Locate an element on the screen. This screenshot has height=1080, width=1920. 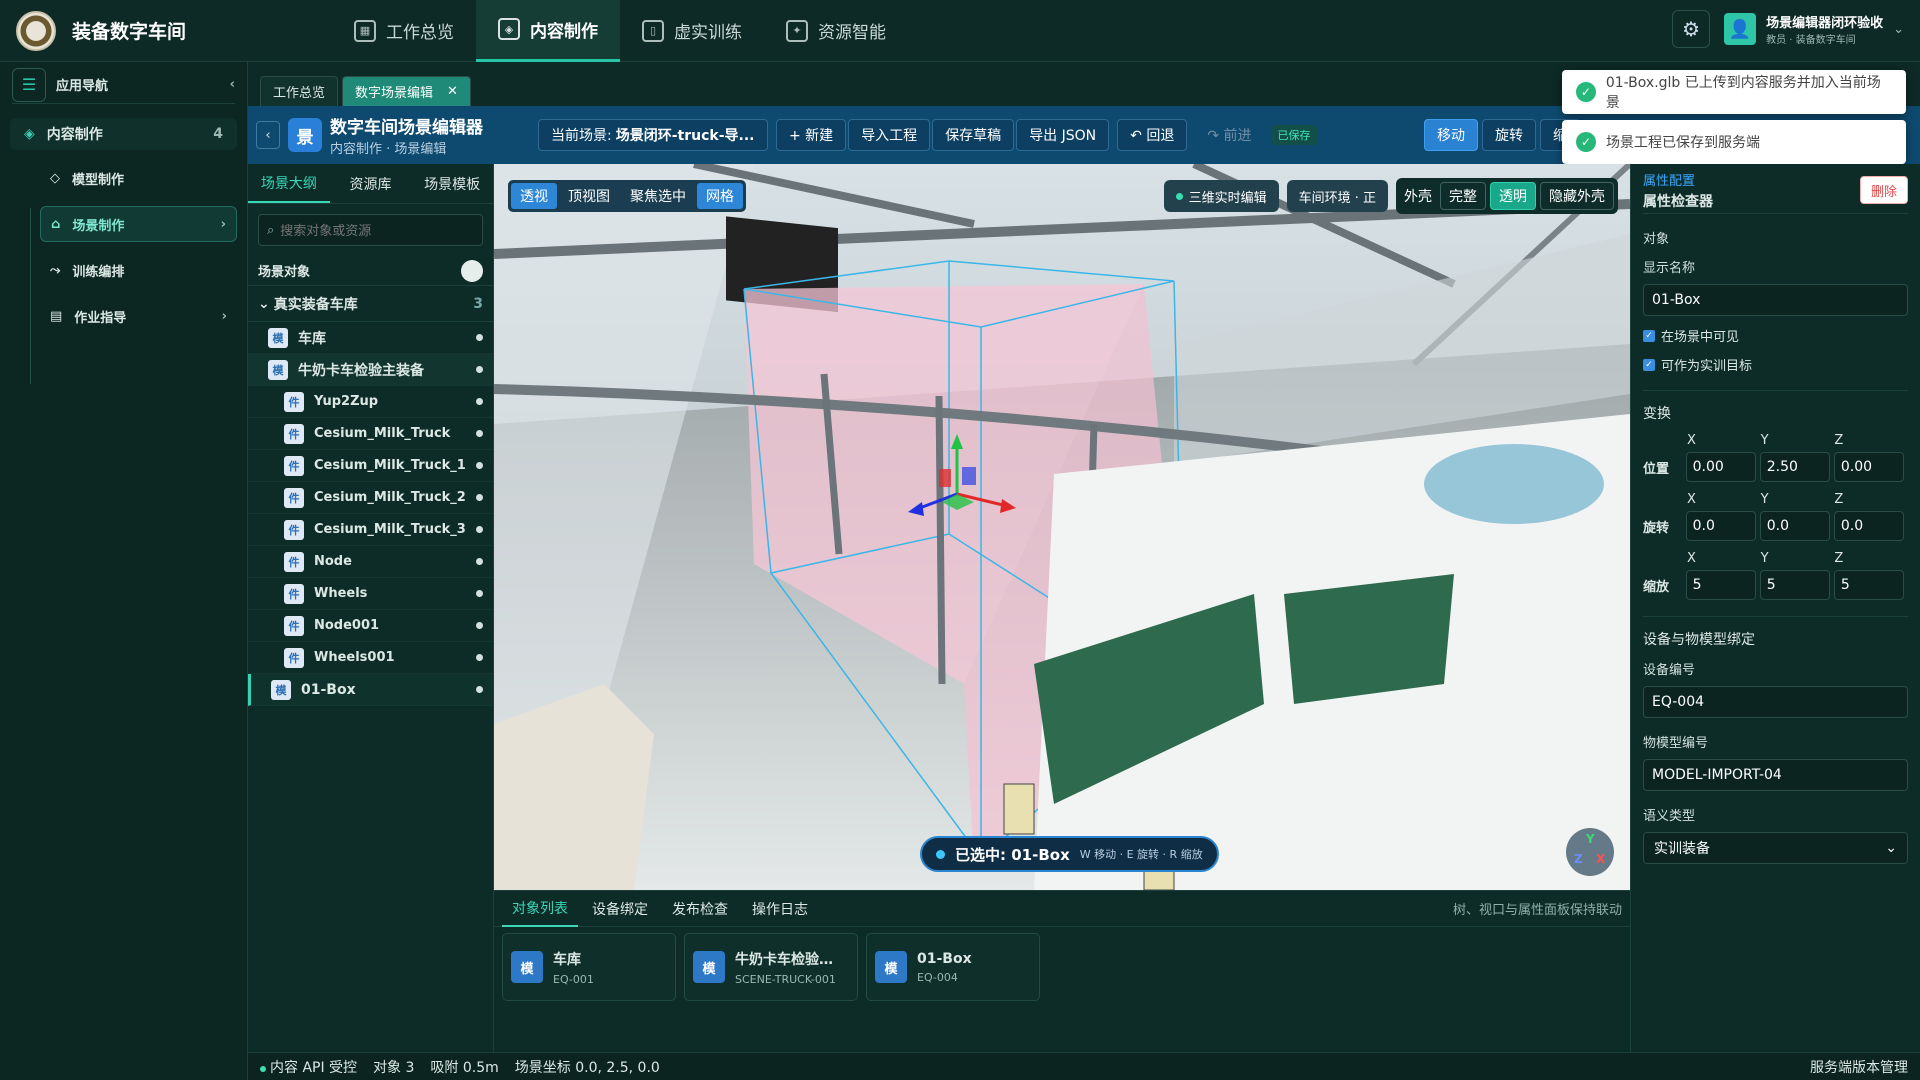
tab-templates: 场景模板 is located at coordinates (452, 183).